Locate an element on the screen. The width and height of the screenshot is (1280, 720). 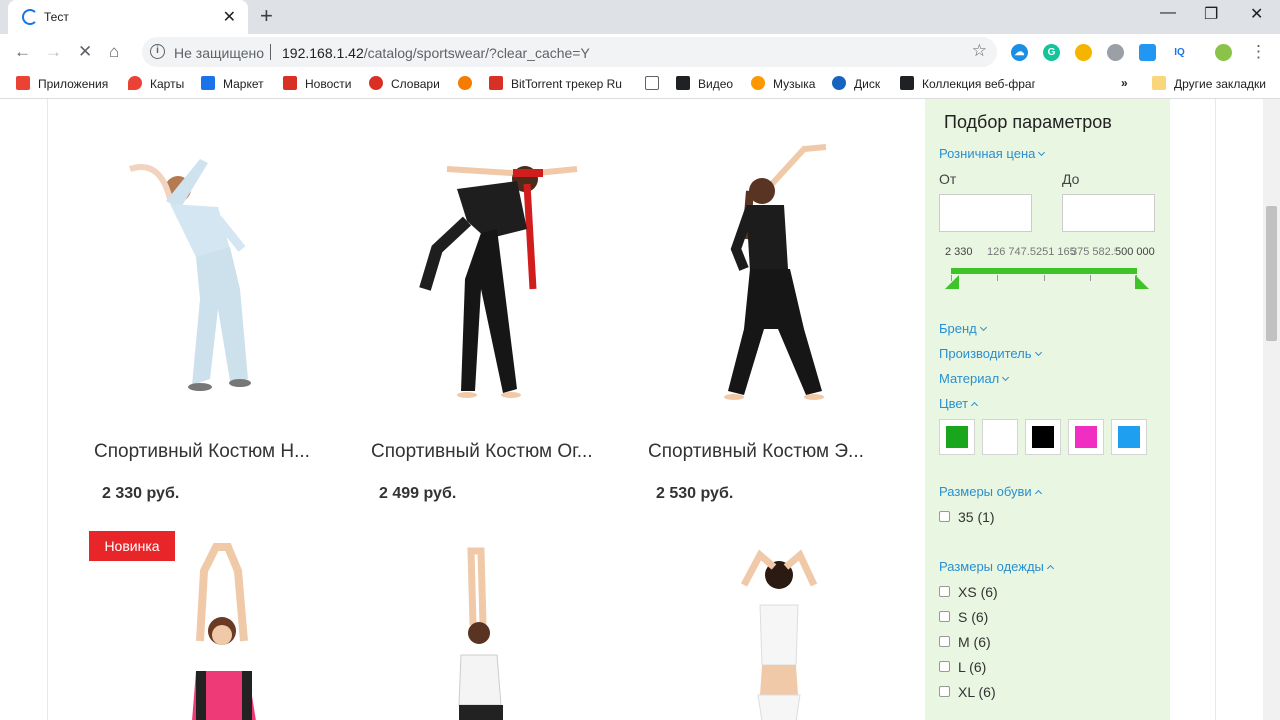
clothes-size-option: M (6) is located at coordinates (965, 642).